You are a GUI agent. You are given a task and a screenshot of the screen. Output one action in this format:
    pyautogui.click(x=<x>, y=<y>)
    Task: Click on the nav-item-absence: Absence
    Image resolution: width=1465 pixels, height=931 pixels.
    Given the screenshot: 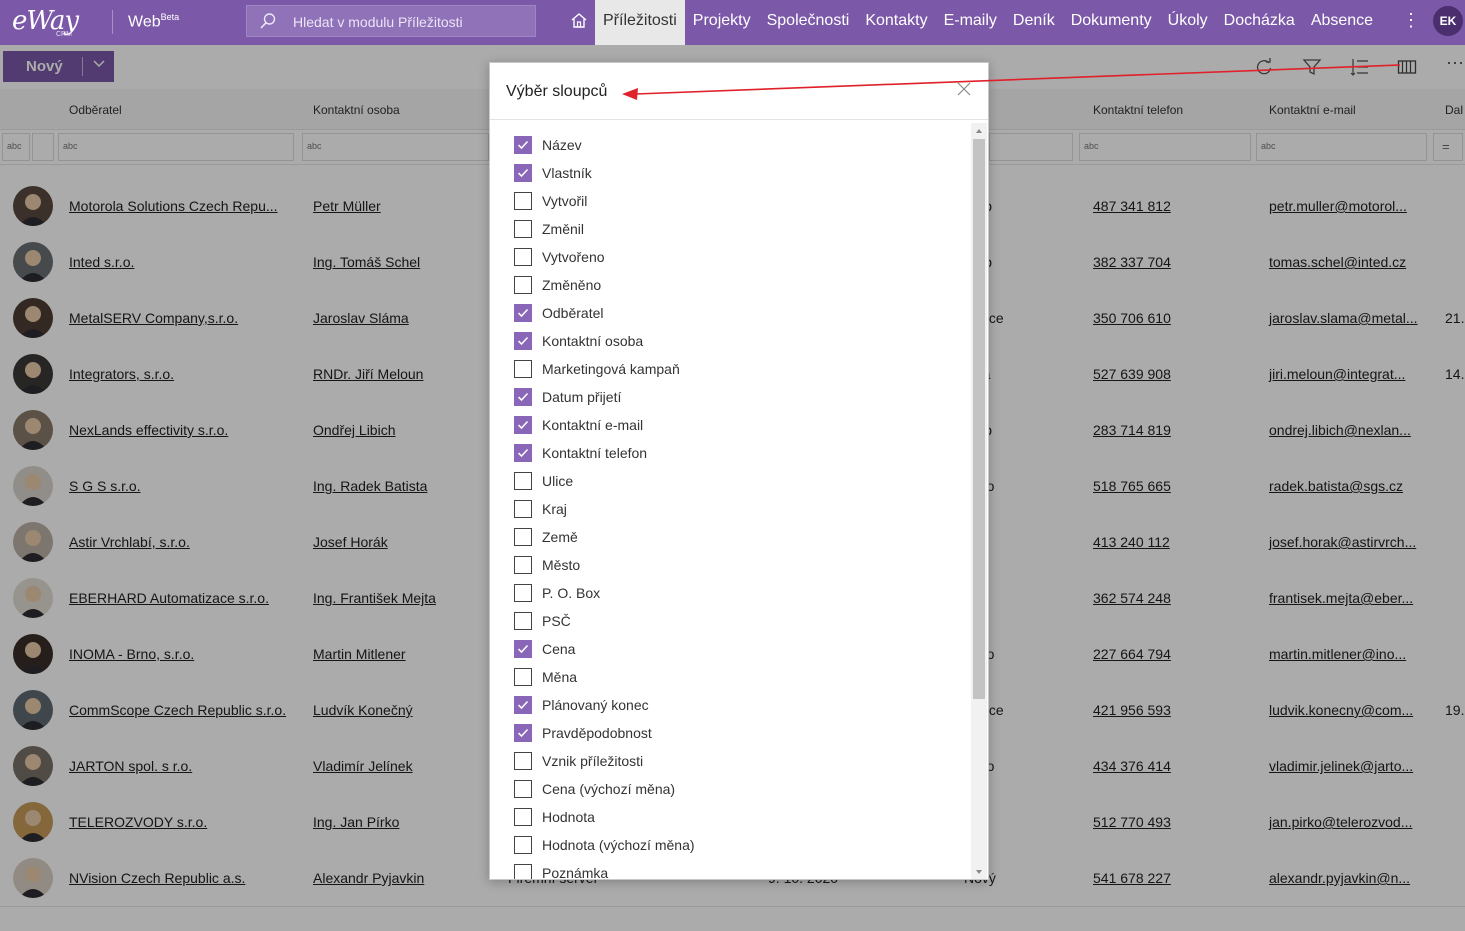 What is the action you would take?
    pyautogui.click(x=1342, y=22)
    